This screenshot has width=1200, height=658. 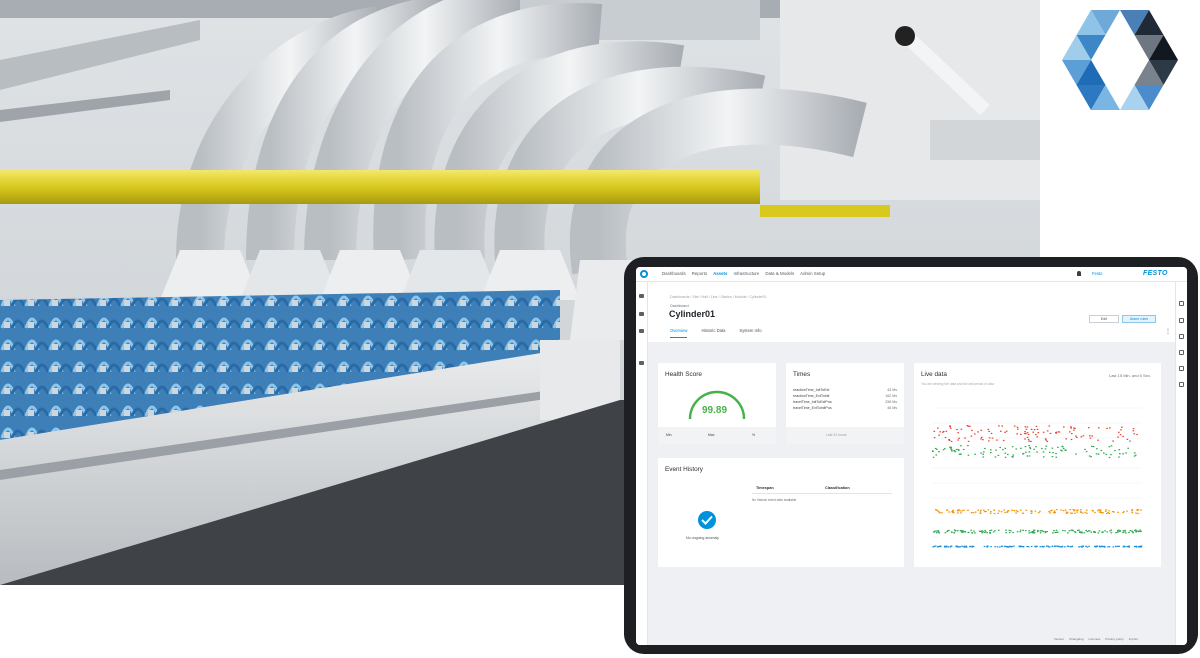 What do you see at coordinates (1181, 320) in the screenshot?
I see `panel-icon` at bounding box center [1181, 320].